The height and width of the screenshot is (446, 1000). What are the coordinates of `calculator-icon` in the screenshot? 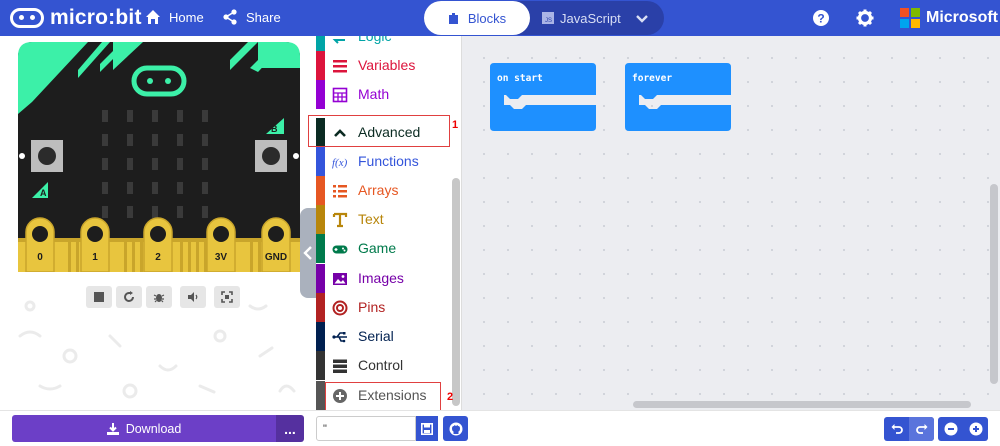 It's located at (340, 95).